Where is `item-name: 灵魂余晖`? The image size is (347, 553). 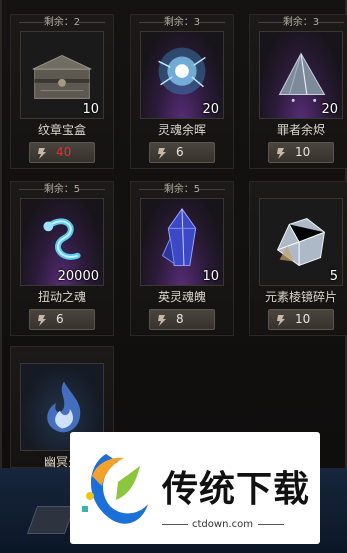 item-name: 灵魂余晖 is located at coordinates (181, 130).